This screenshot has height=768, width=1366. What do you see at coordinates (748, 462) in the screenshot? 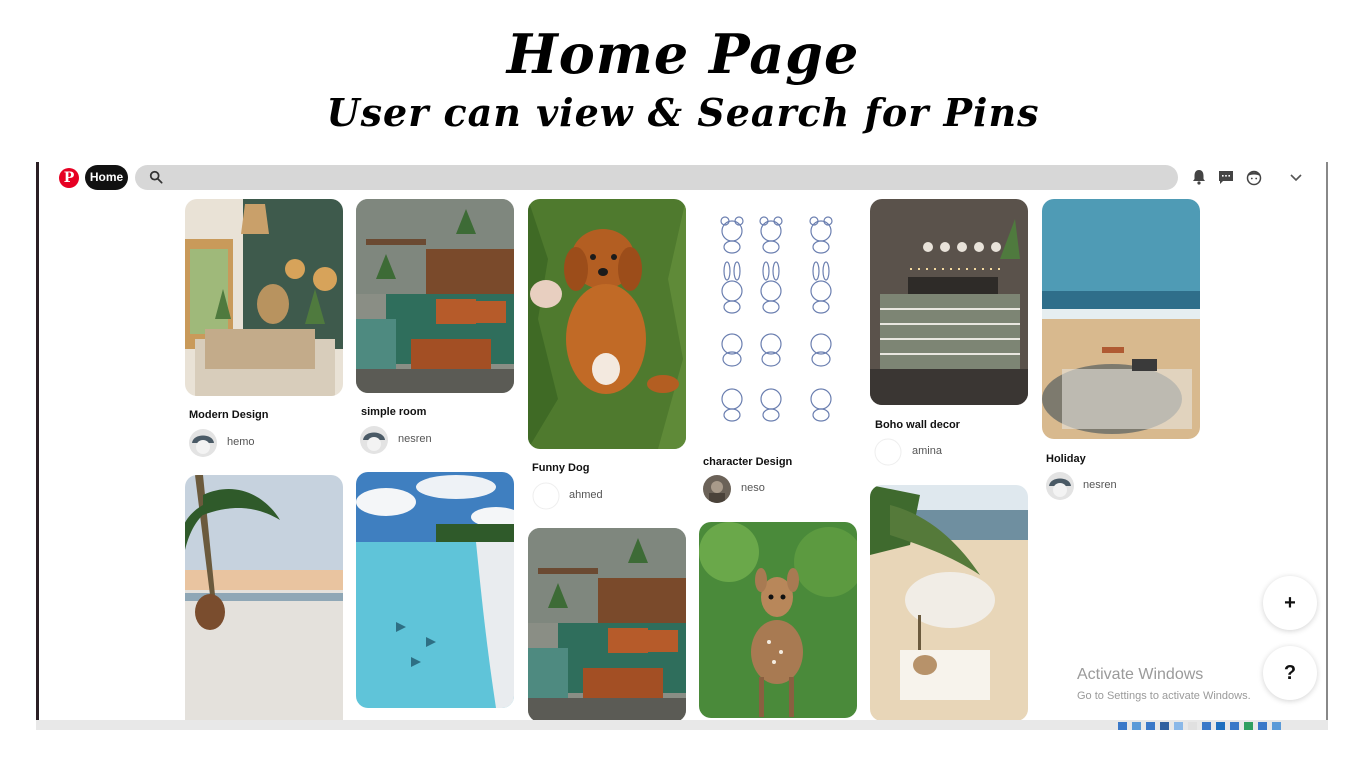
I see `pin-title: character Design` at bounding box center [748, 462].